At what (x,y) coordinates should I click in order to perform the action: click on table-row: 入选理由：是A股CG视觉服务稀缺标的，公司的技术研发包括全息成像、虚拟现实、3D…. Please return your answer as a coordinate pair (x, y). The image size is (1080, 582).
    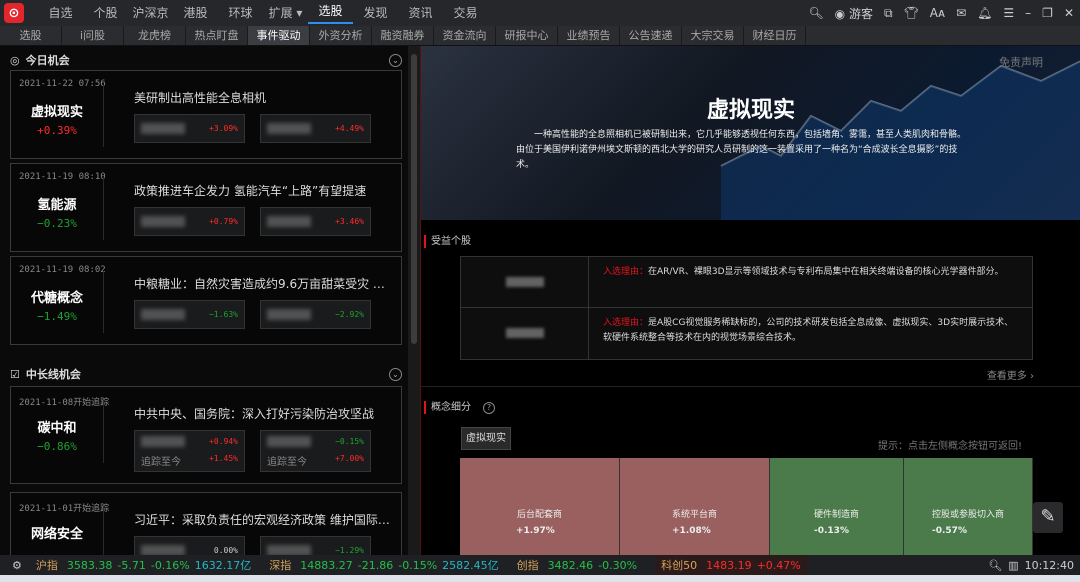
    Looking at the image, I should click on (746, 333).